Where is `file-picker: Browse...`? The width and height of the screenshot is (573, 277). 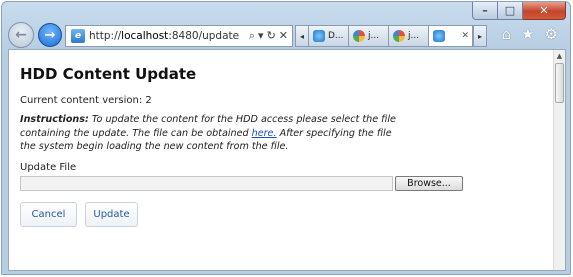
file-picker: Browse... is located at coordinates (241, 183).